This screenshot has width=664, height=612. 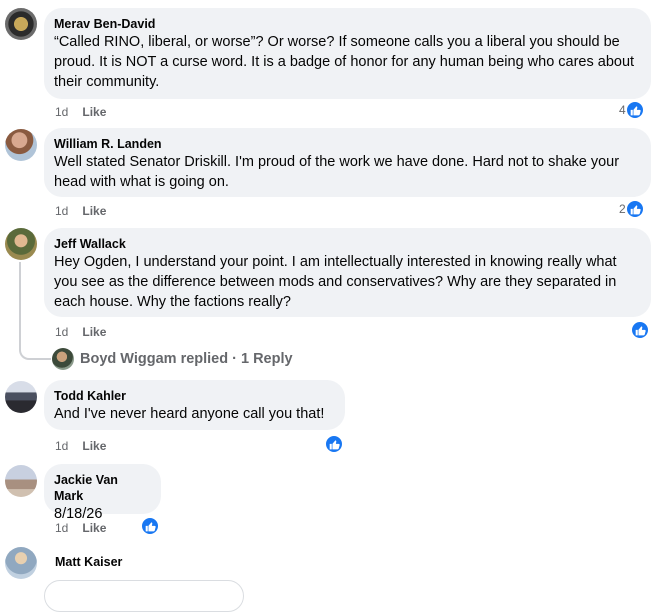 I want to click on reaction-summary: 2, so click(x=631, y=209).